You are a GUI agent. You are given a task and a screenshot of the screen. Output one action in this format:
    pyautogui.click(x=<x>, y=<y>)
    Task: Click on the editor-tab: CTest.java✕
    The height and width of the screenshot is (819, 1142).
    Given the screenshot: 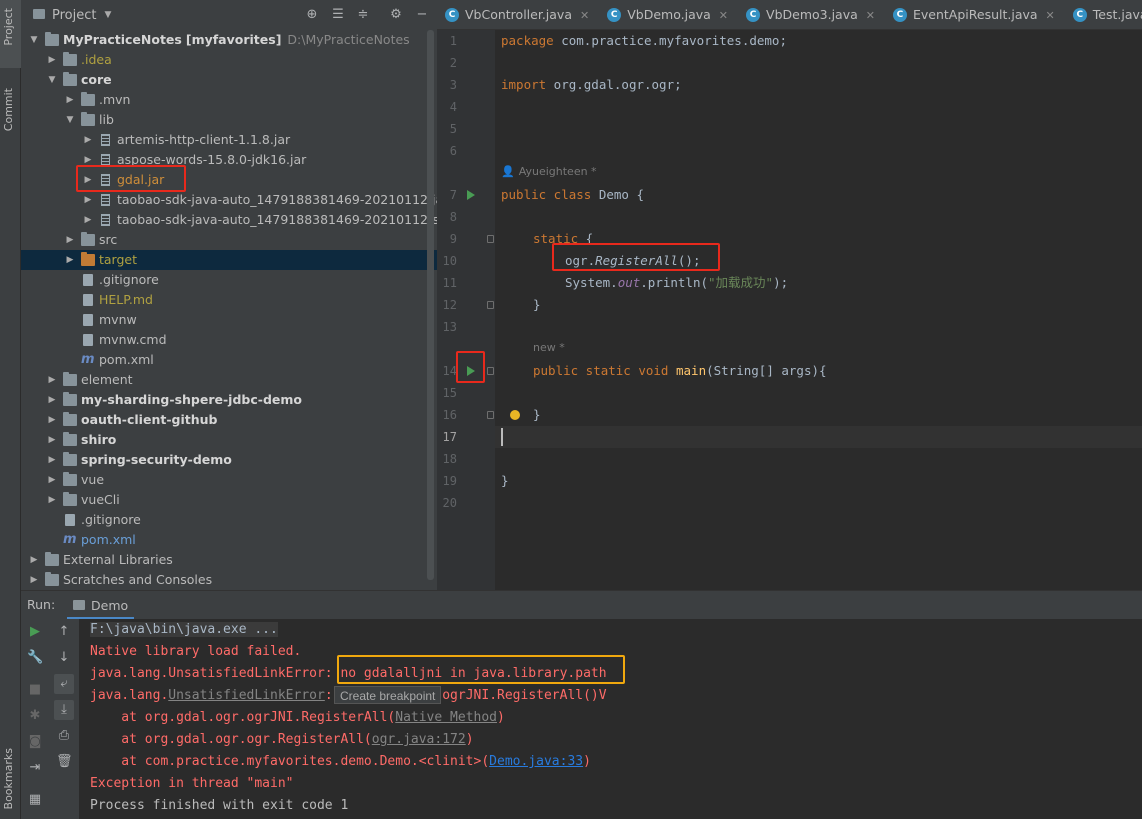 What is the action you would take?
    pyautogui.click(x=1103, y=14)
    